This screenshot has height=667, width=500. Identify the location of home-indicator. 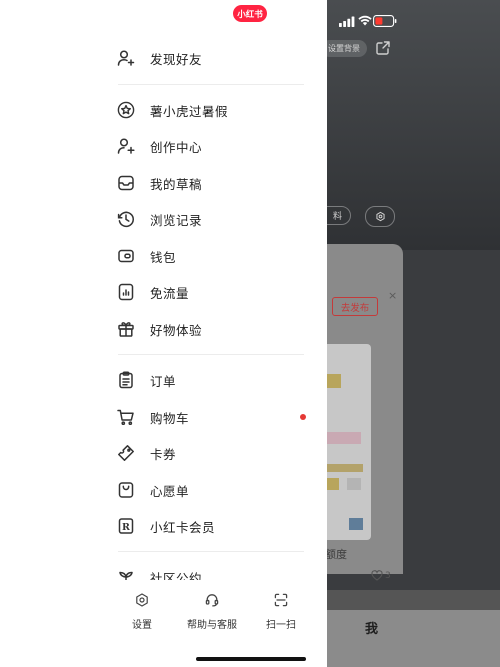
(251, 659).